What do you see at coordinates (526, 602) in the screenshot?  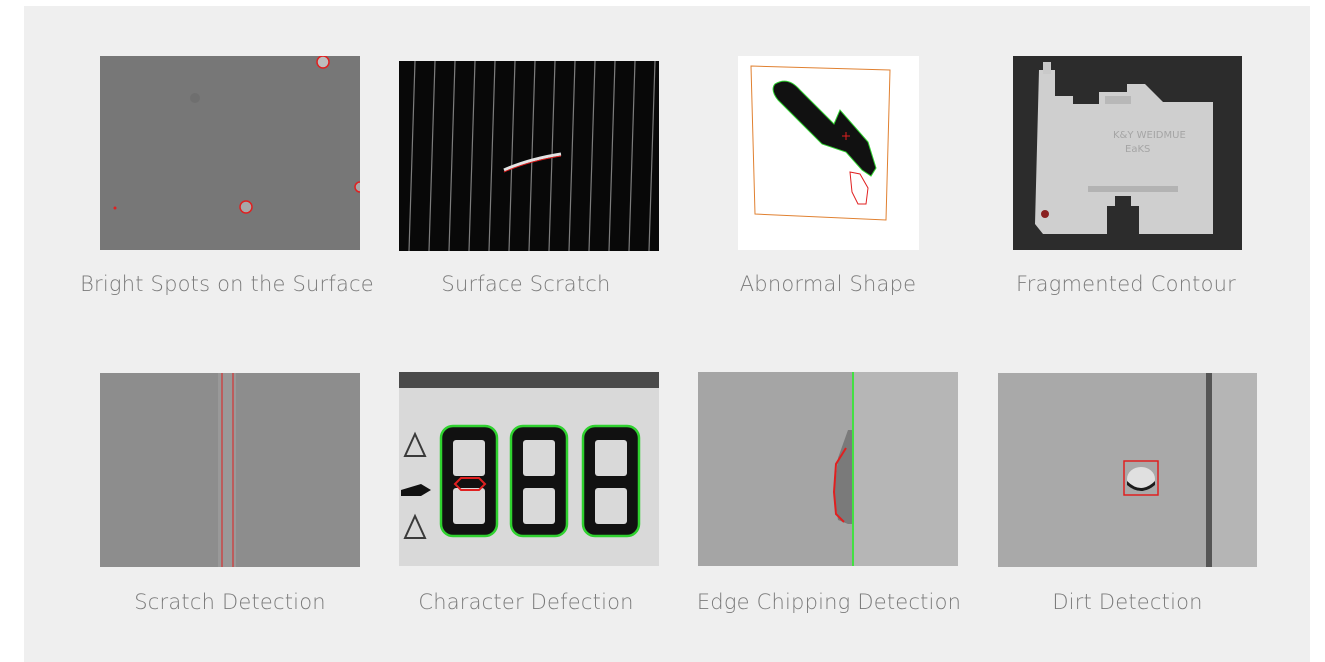 I see `caption-character-defection: Character Defection` at bounding box center [526, 602].